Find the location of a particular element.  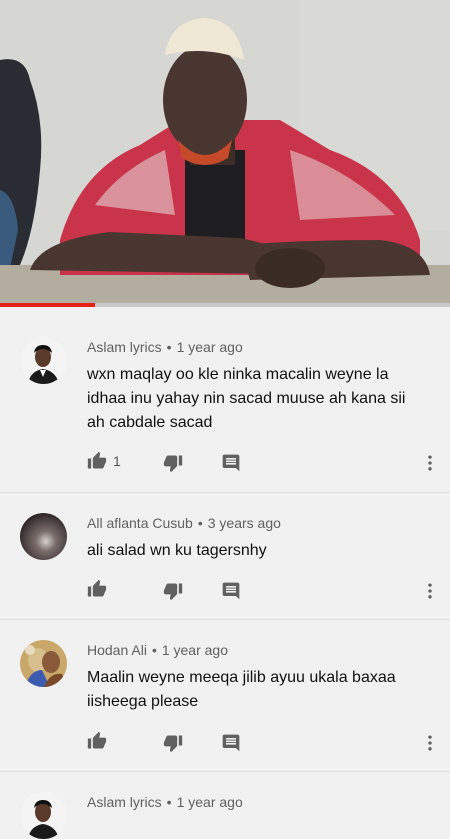

comment-meta: All aflanta Cusub • 3 years ago is located at coordinates (184, 523).